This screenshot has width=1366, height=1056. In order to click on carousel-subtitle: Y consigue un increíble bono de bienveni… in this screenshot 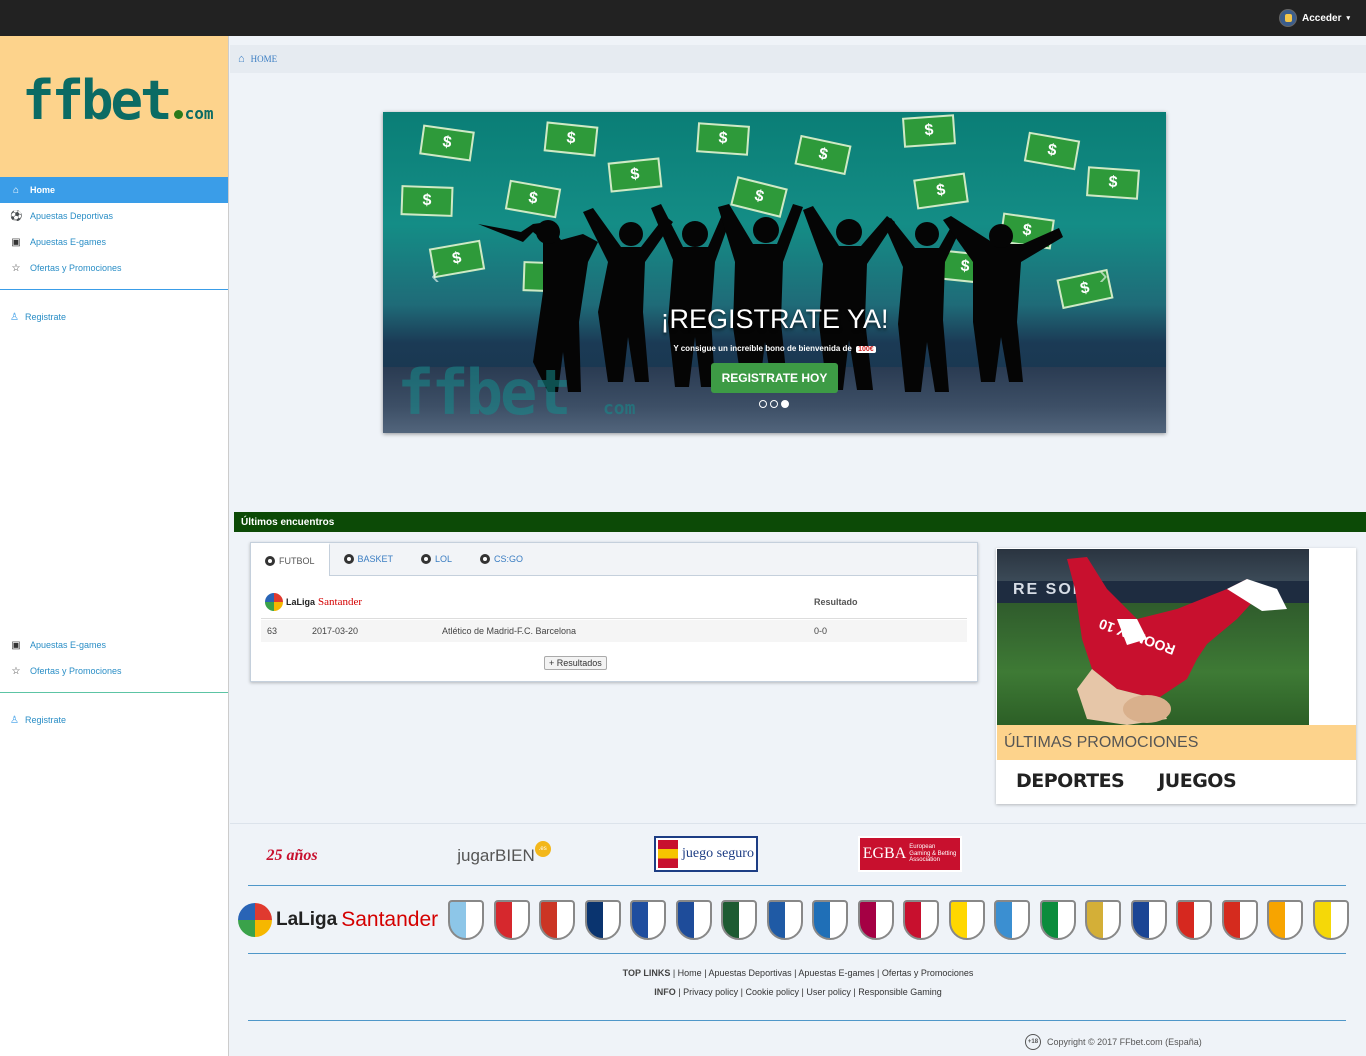, I will do `click(774, 348)`.